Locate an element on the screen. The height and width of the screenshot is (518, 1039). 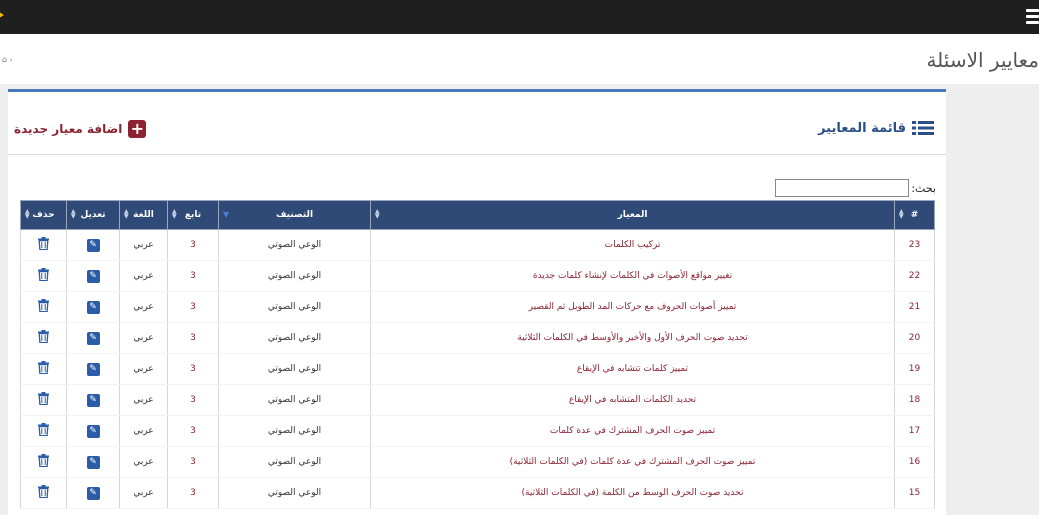
list-title-text: قائمة المعايير is located at coordinates (862, 128).